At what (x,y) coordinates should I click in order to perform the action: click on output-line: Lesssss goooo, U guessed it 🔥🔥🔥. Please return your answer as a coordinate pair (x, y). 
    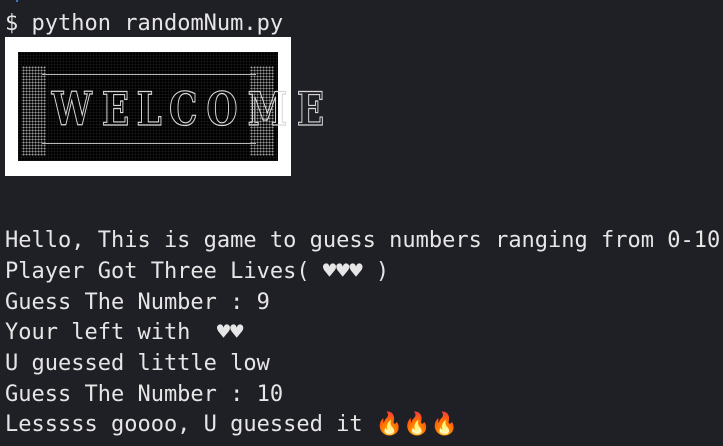
    Looking at the image, I should click on (232, 424).